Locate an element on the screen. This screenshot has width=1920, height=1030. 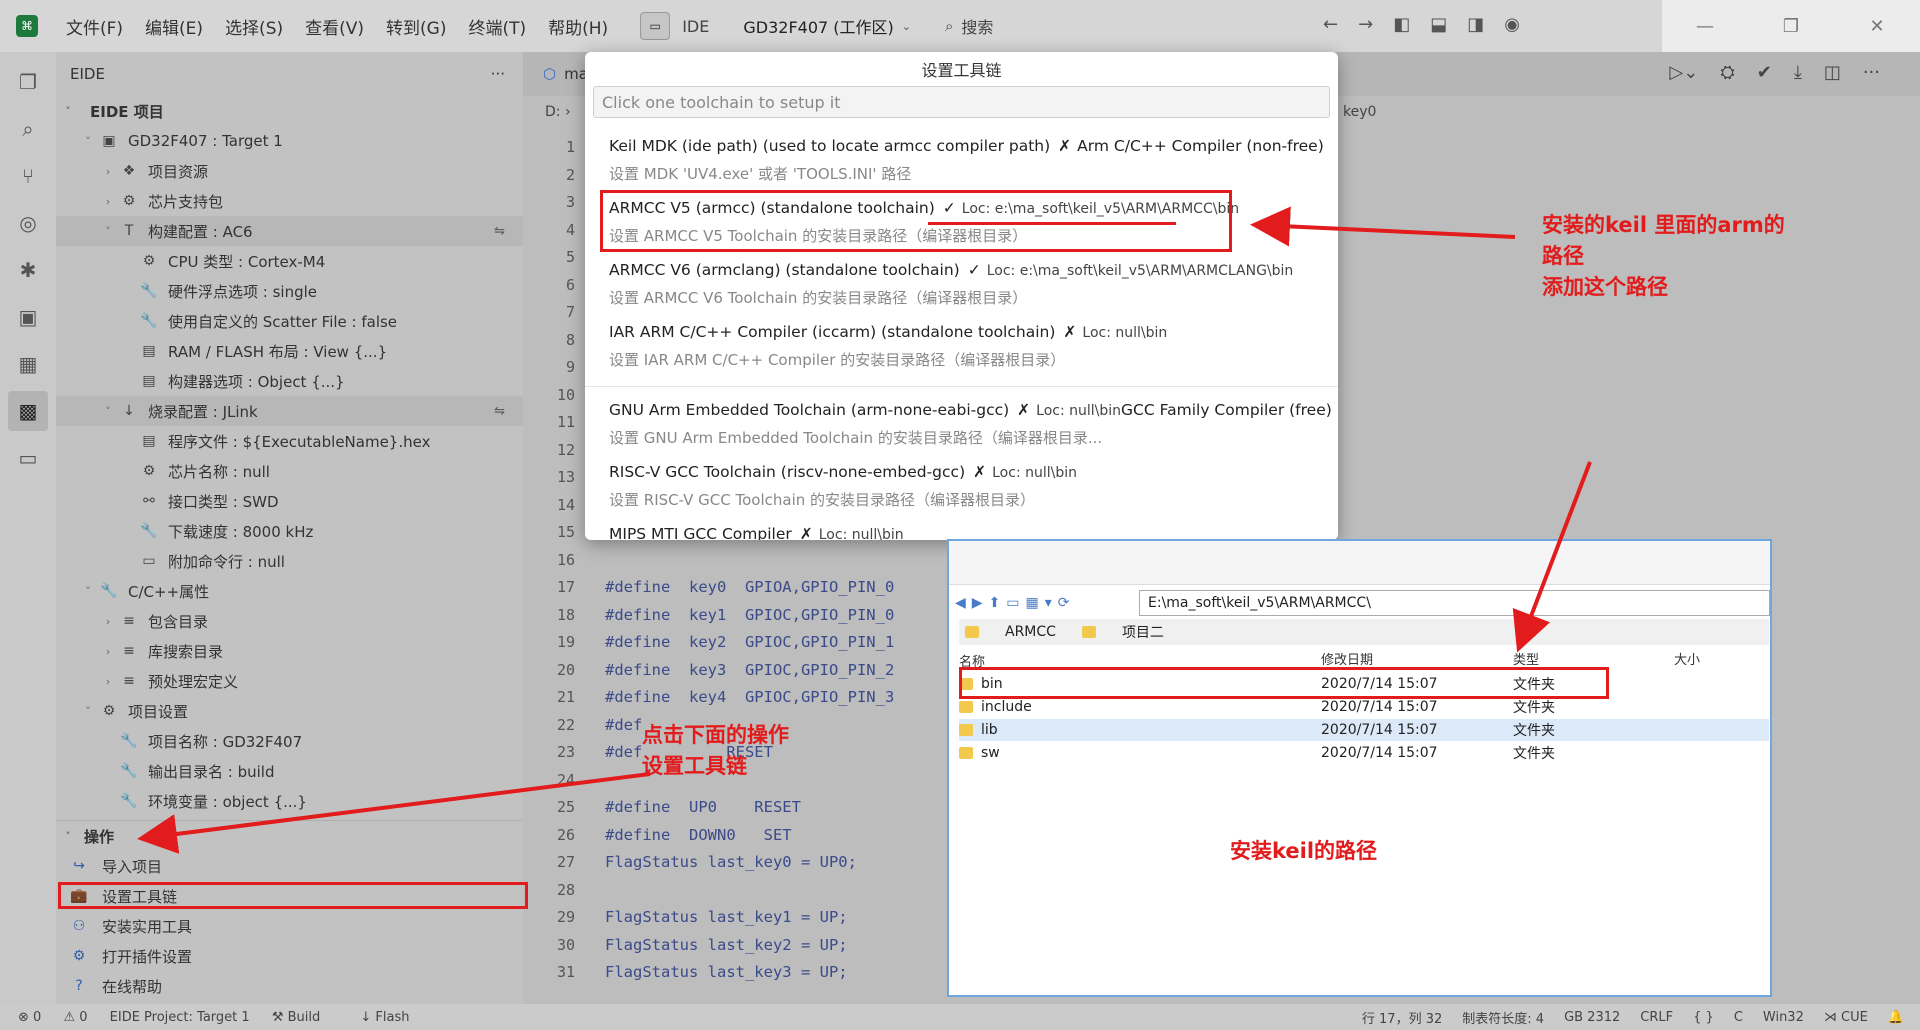
file-row: include 2020/7/14 15:07 文件夹 is located at coordinates (1364, 707).